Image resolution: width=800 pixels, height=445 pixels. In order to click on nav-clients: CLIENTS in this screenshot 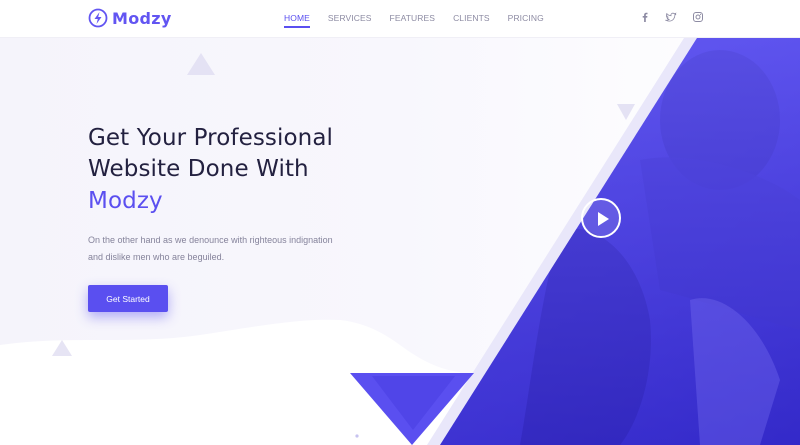, I will do `click(471, 20)`.